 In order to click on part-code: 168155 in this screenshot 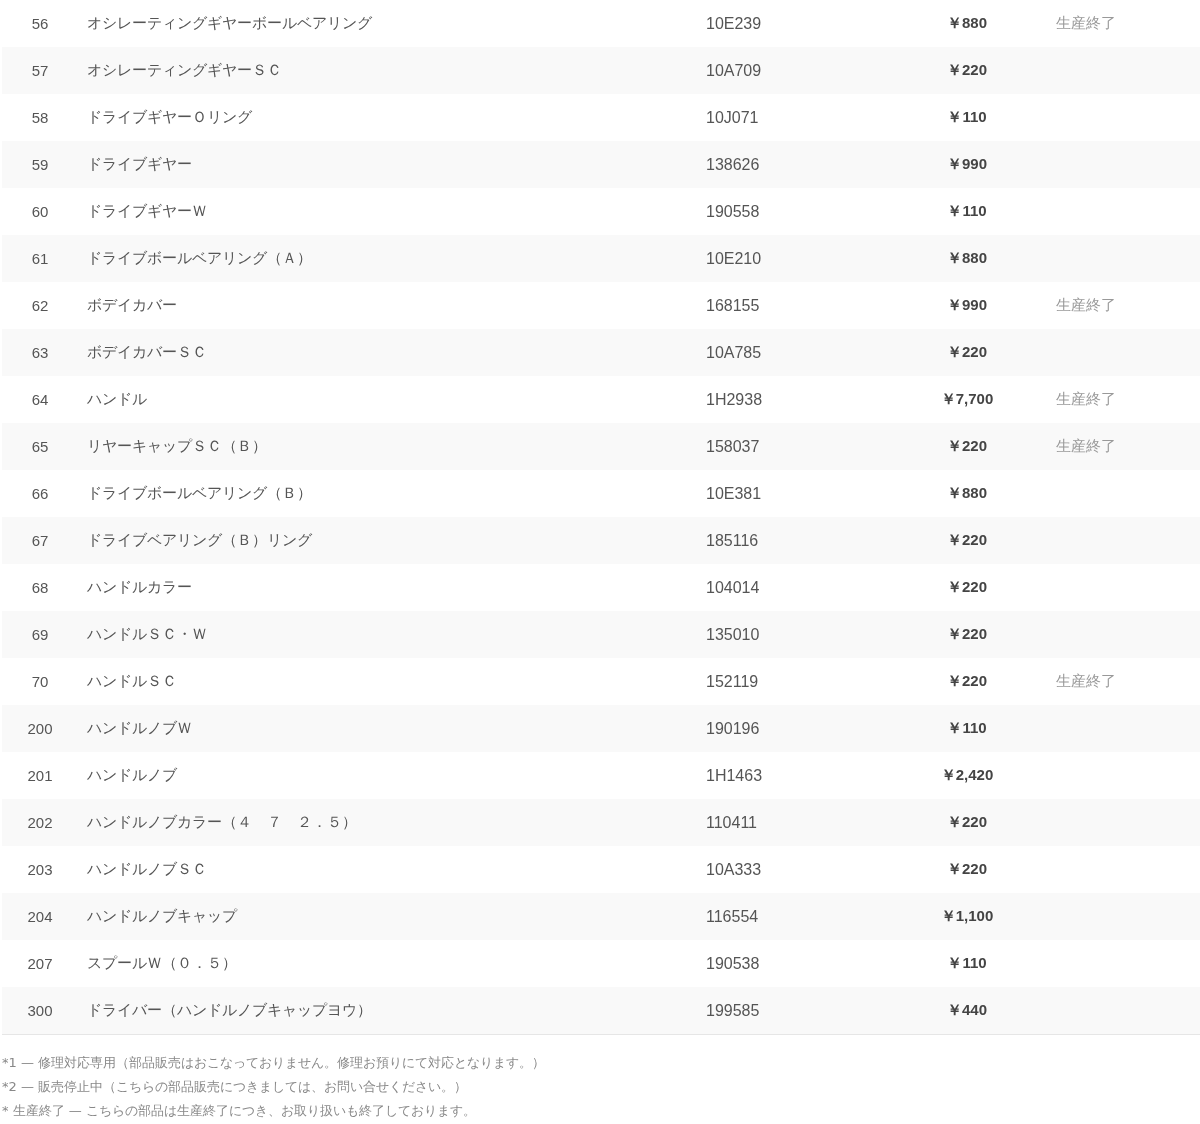, I will do `click(733, 305)`.